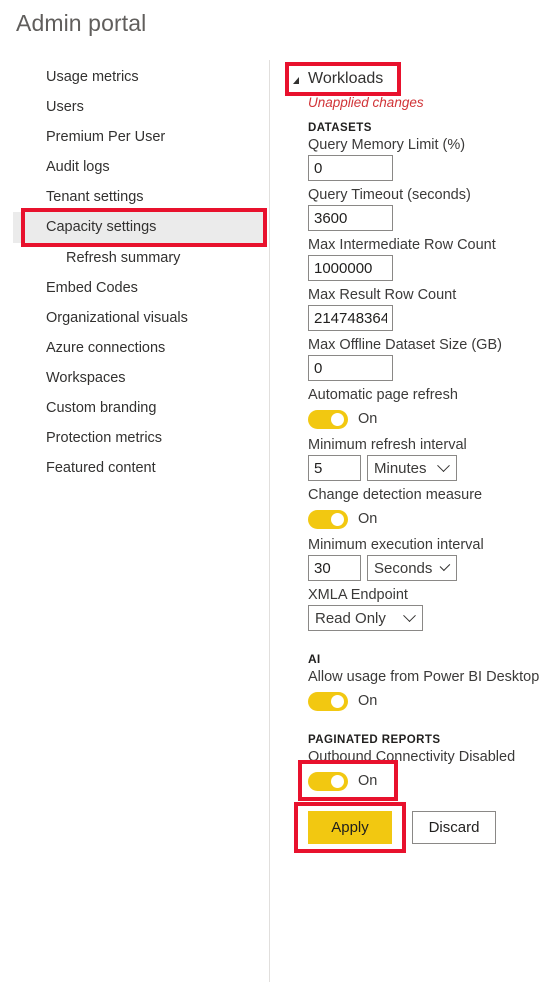  I want to click on sidebar-item-premium-per-user: Premium Per User, so click(134, 137).